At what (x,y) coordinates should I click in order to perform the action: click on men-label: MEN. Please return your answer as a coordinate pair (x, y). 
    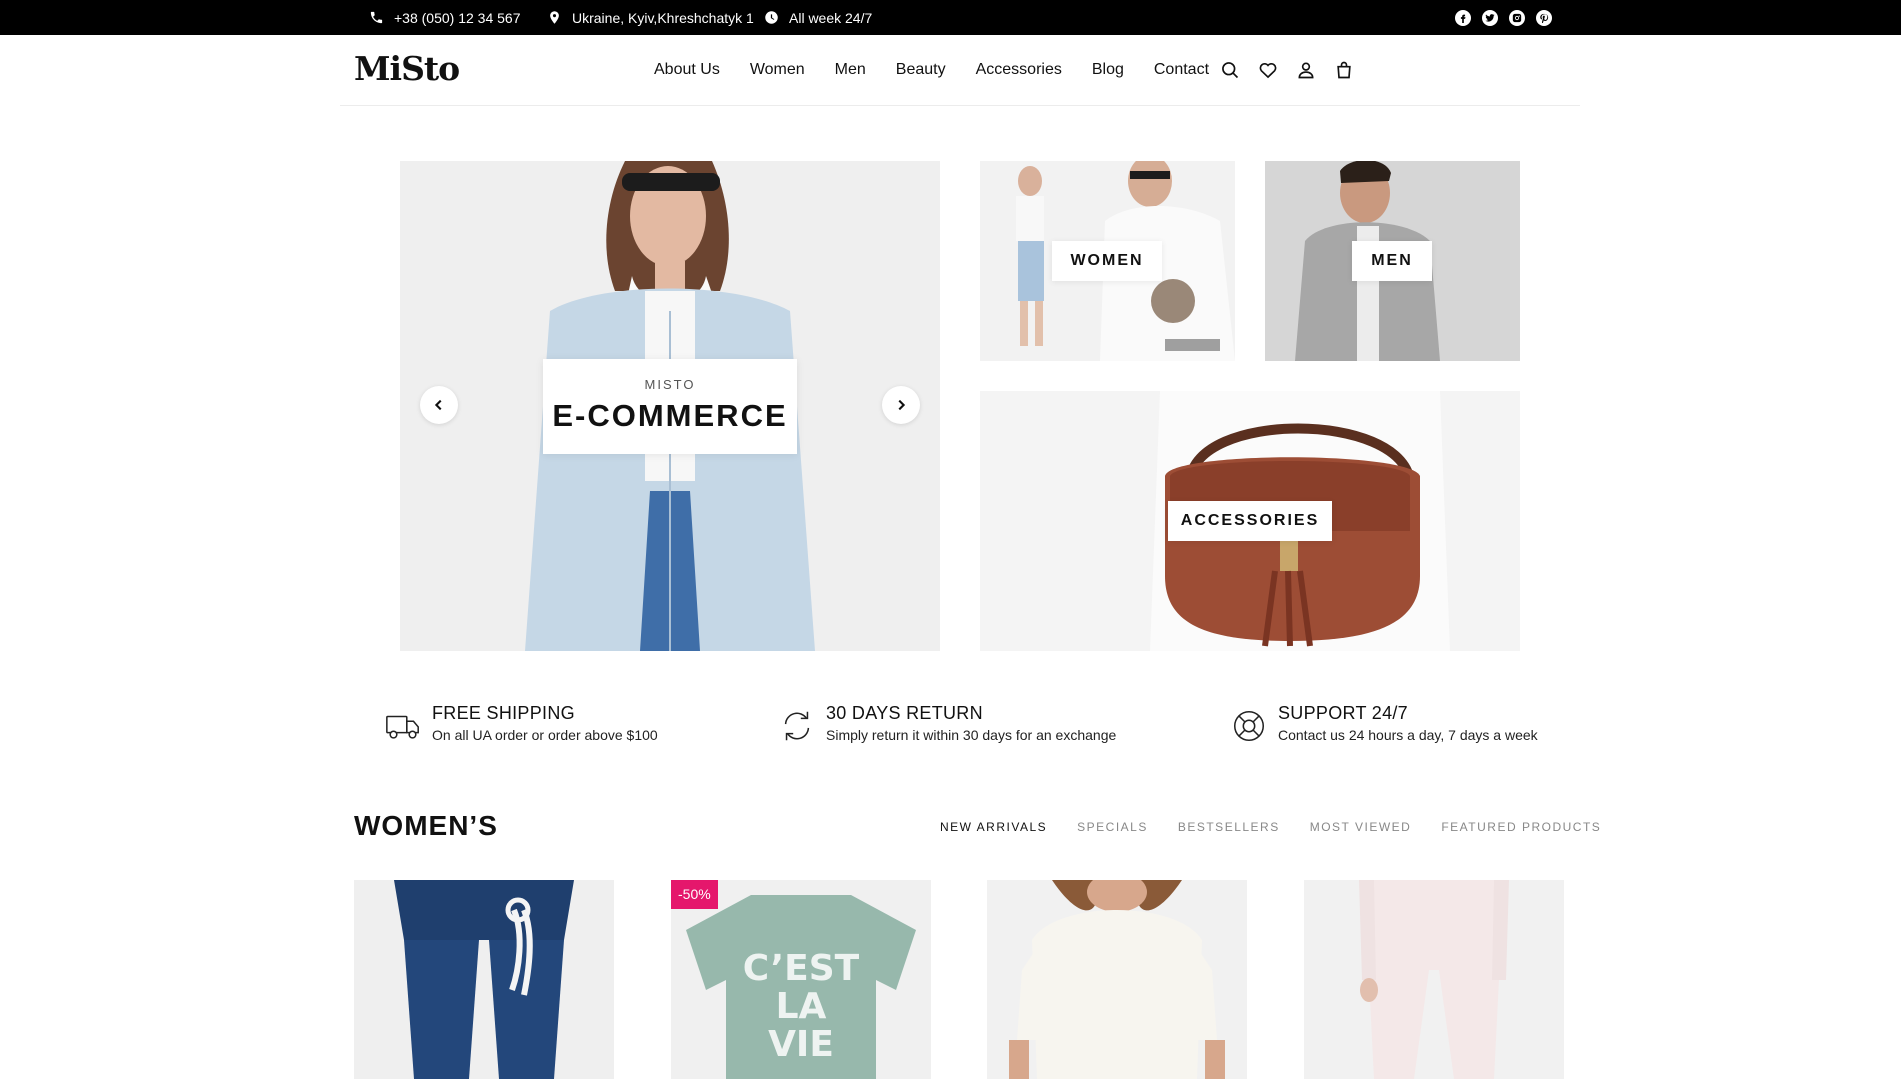
    Looking at the image, I should click on (1392, 261).